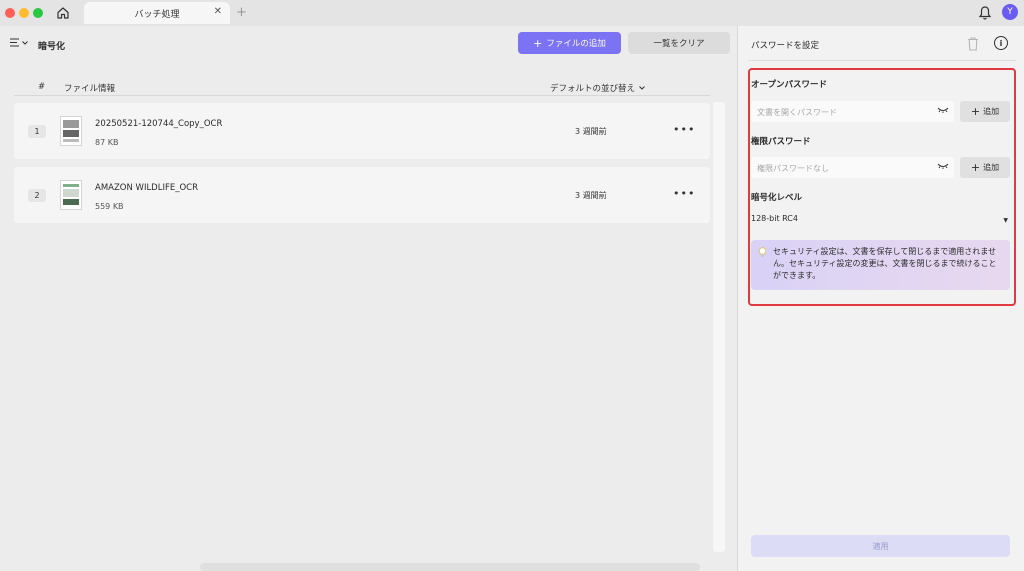 The width and height of the screenshot is (1024, 571). Describe the element at coordinates (880, 546) in the screenshot. I see `apply-button: 適用` at that location.